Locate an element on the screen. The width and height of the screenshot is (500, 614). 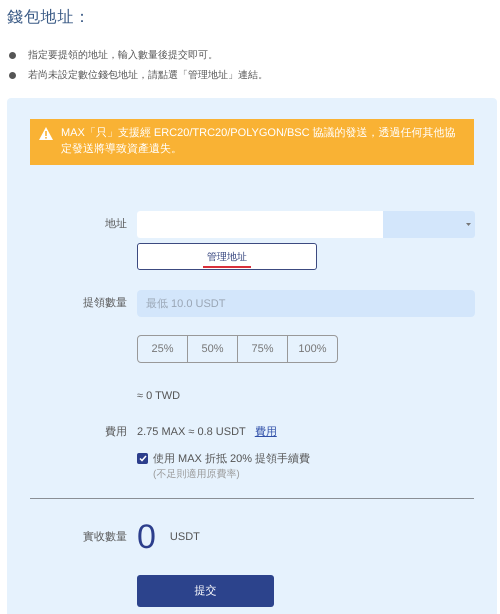
received-value: 0 is located at coordinates (146, 537).